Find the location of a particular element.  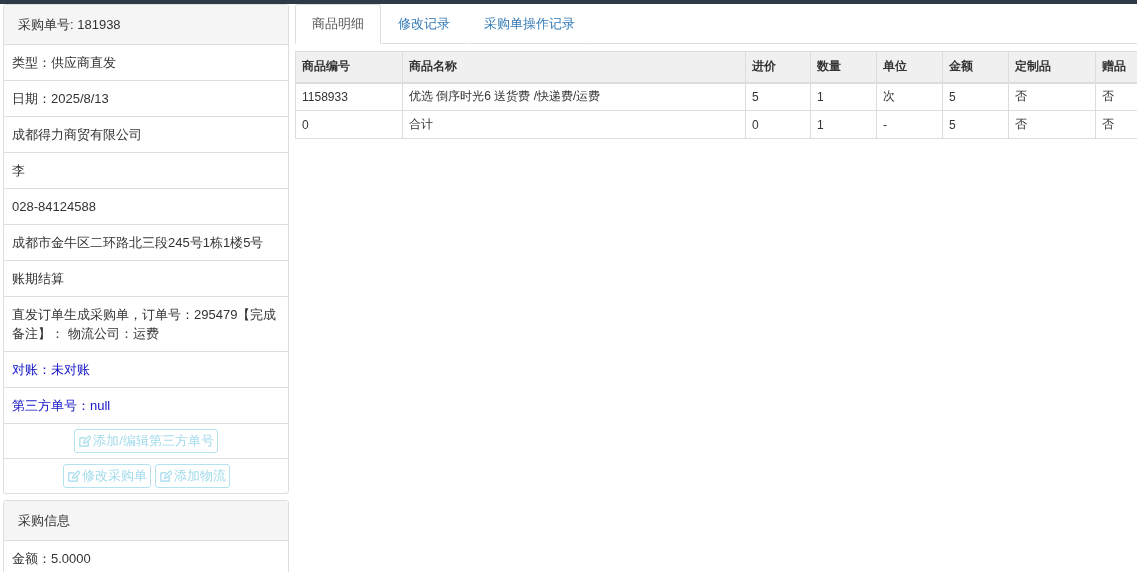

info-text: 日期：2025/8/13 is located at coordinates (60, 99).